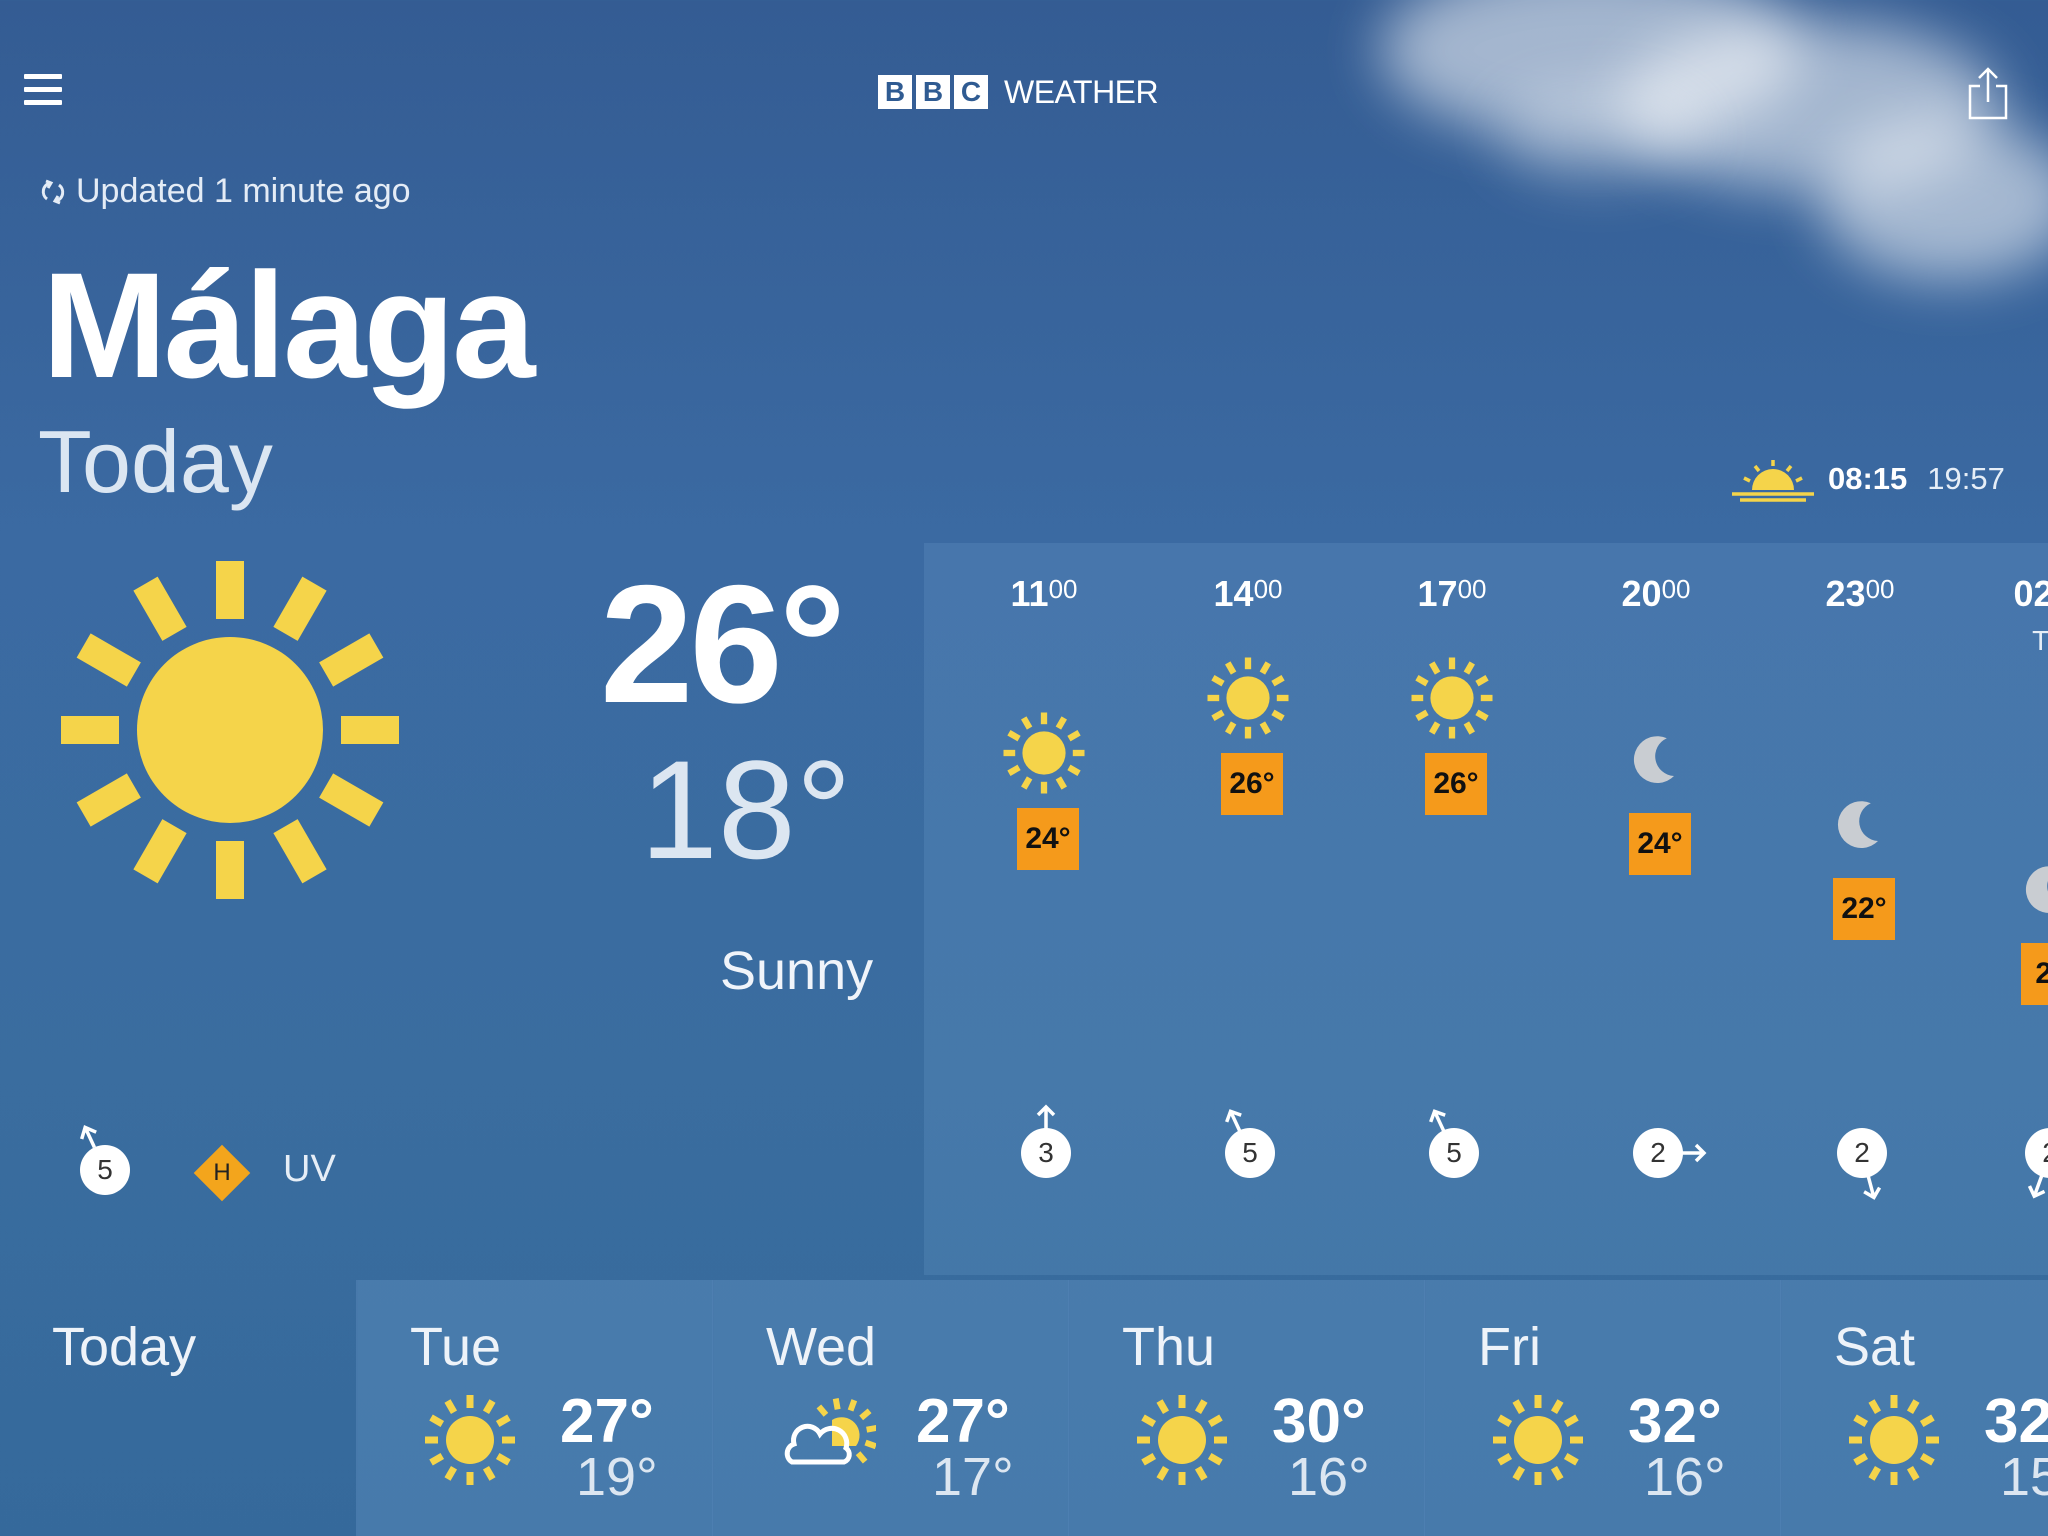 Image resolution: width=2048 pixels, height=1536 pixels. I want to click on hour-label: 1400, so click(1248, 594).